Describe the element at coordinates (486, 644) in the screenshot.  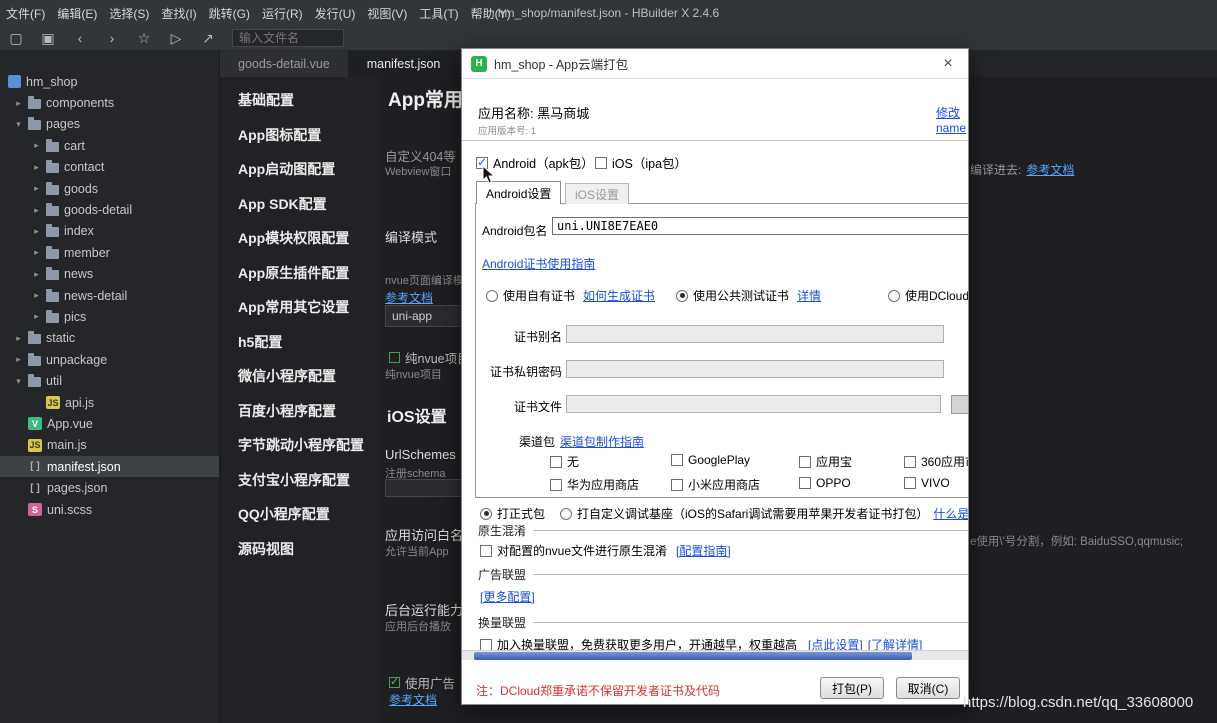
I see `exchange-checkbox` at that location.